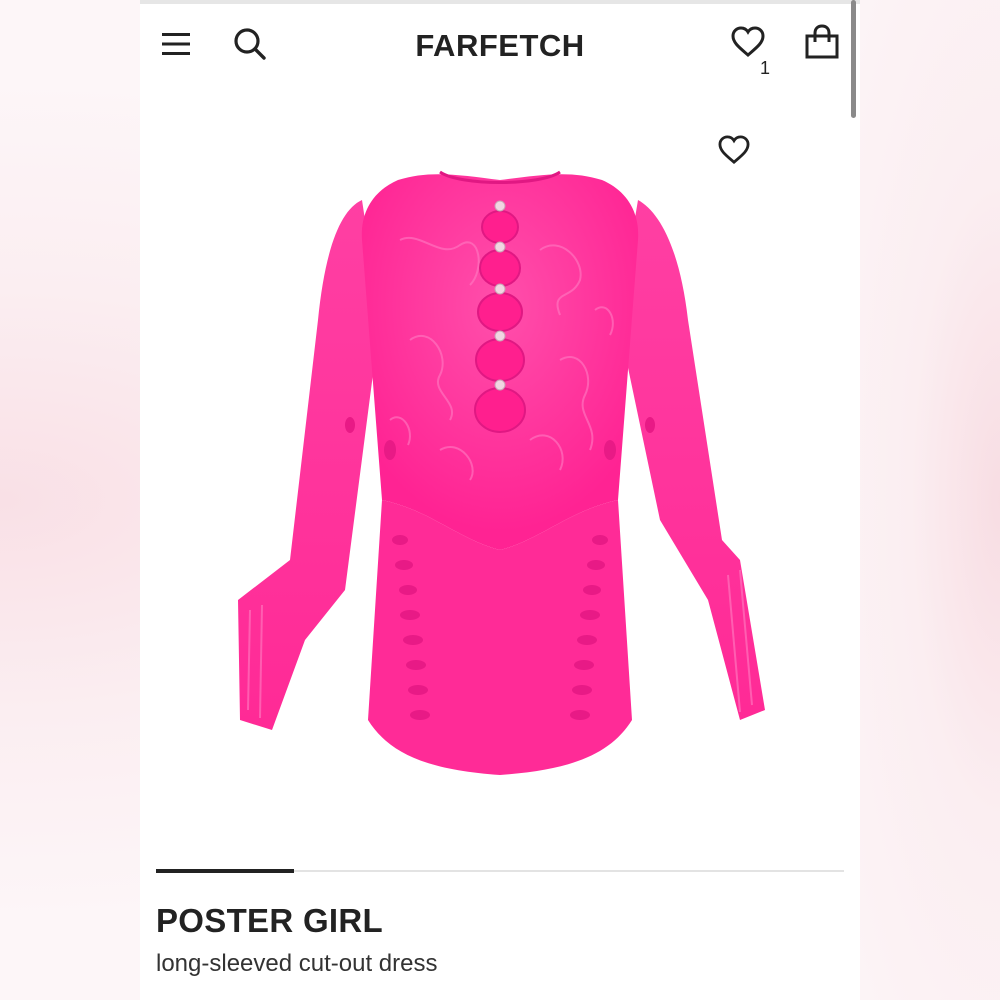 This screenshot has height=1000, width=1000. I want to click on product-favorite-icon, so click(734, 150).